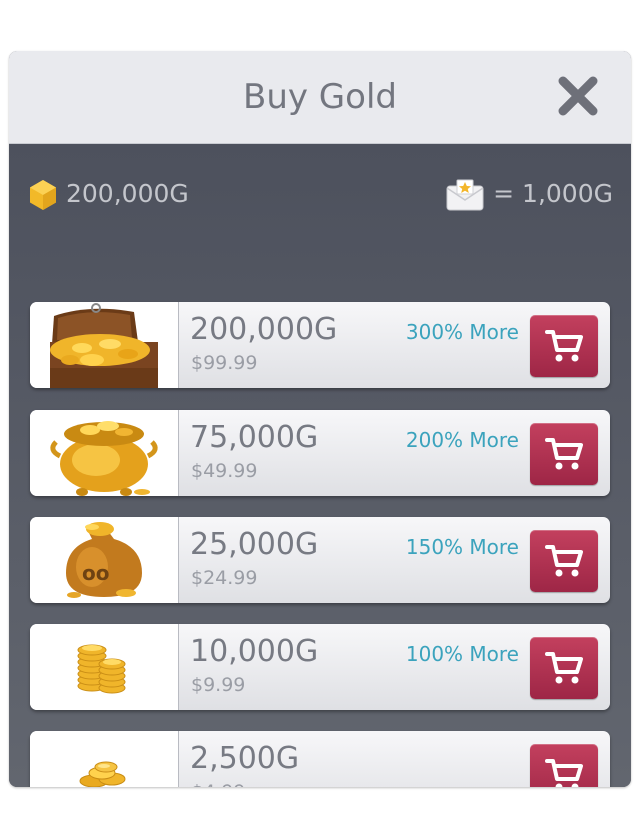 The image size is (640, 837). Describe the element at coordinates (462, 332) in the screenshot. I see `offer-bonus-label: 300% More` at that location.